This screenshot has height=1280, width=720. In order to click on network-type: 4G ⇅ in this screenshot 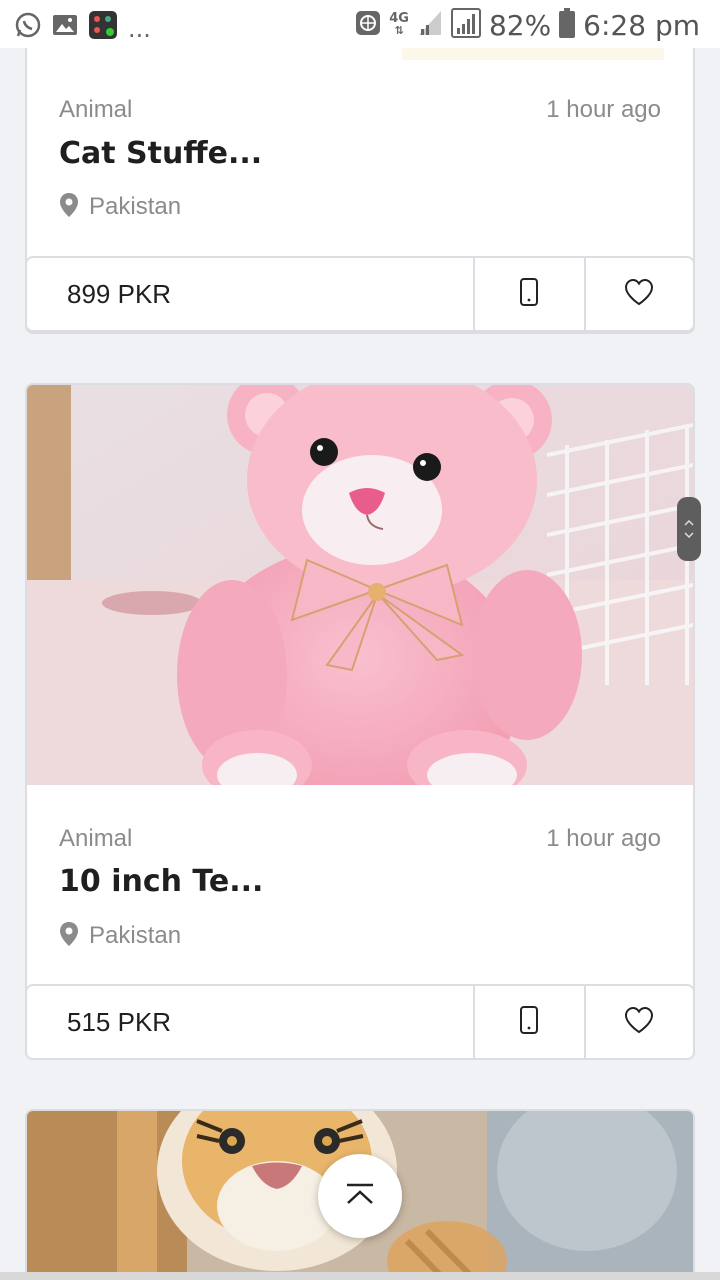, I will do `click(399, 24)`.